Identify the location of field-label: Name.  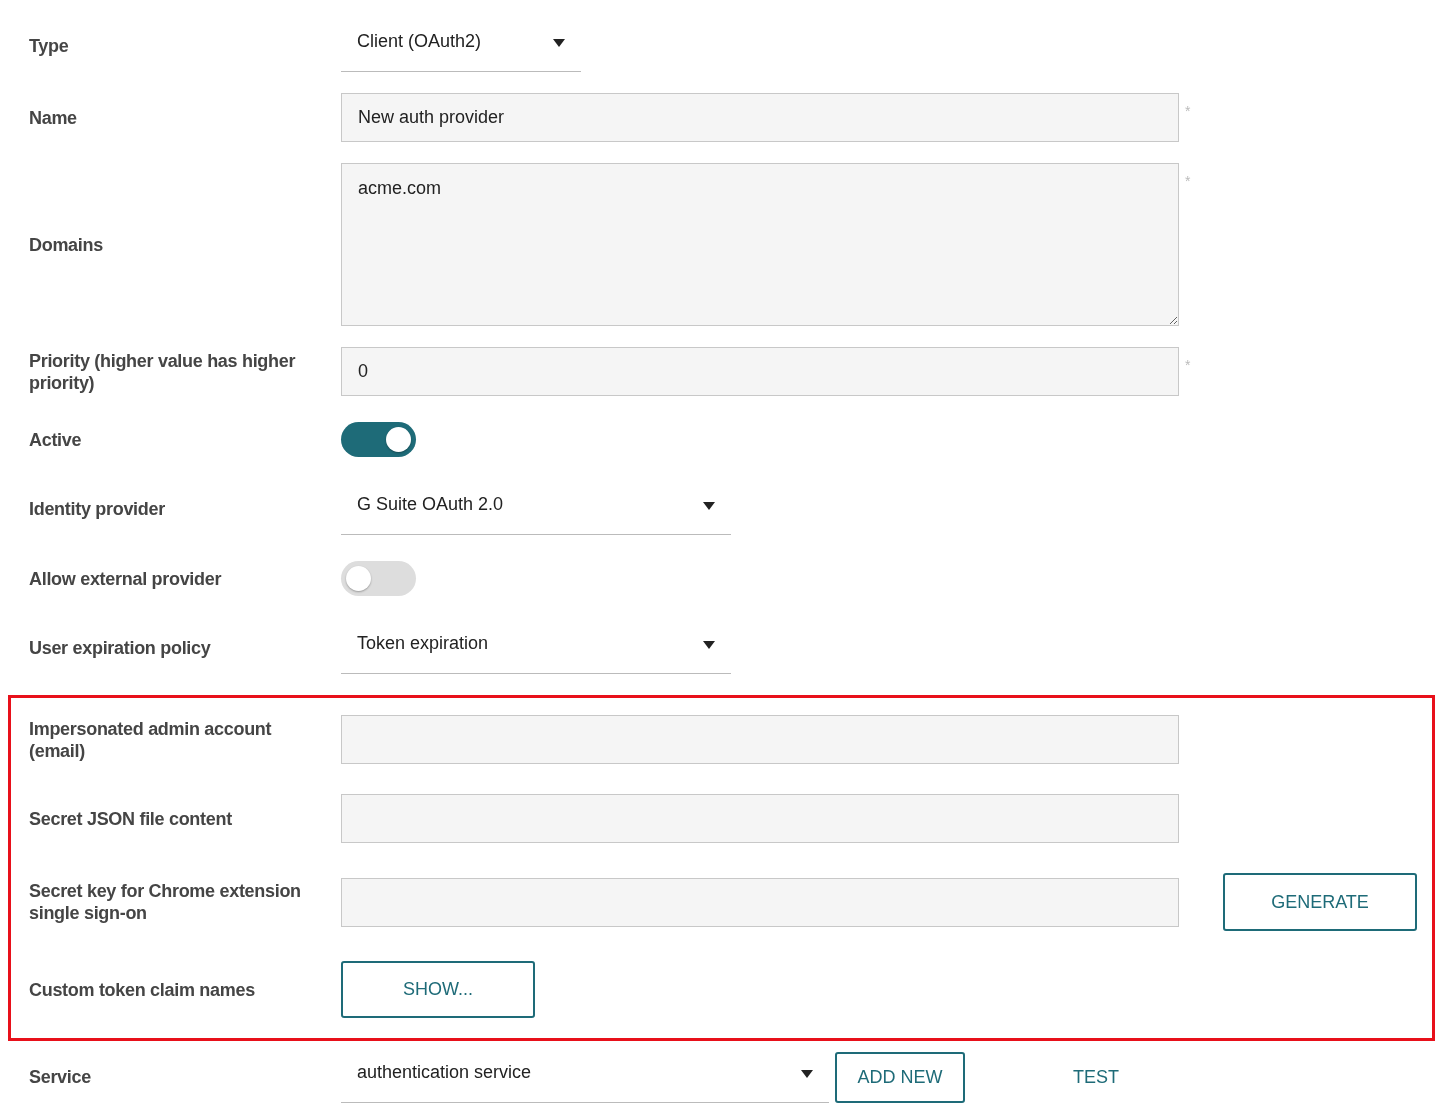
(53, 117).